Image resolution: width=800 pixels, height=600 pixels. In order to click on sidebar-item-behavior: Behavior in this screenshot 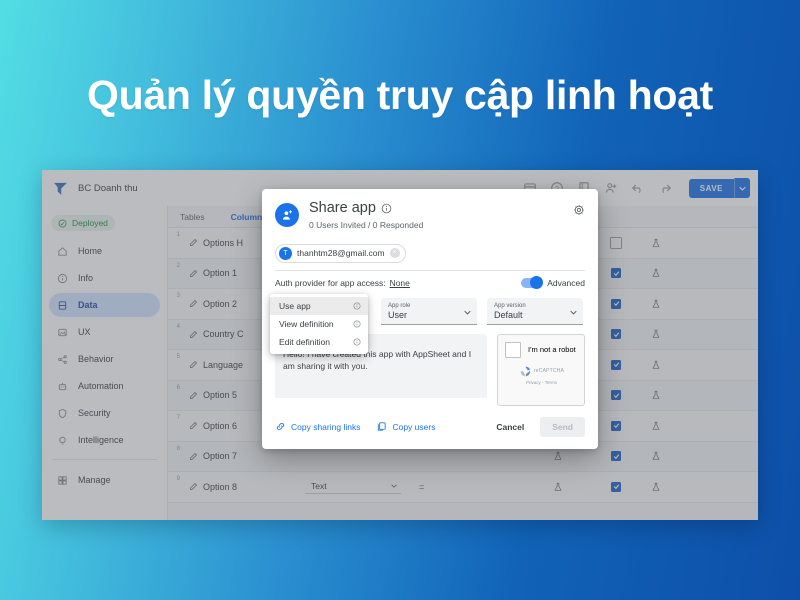, I will do `click(104, 359)`.